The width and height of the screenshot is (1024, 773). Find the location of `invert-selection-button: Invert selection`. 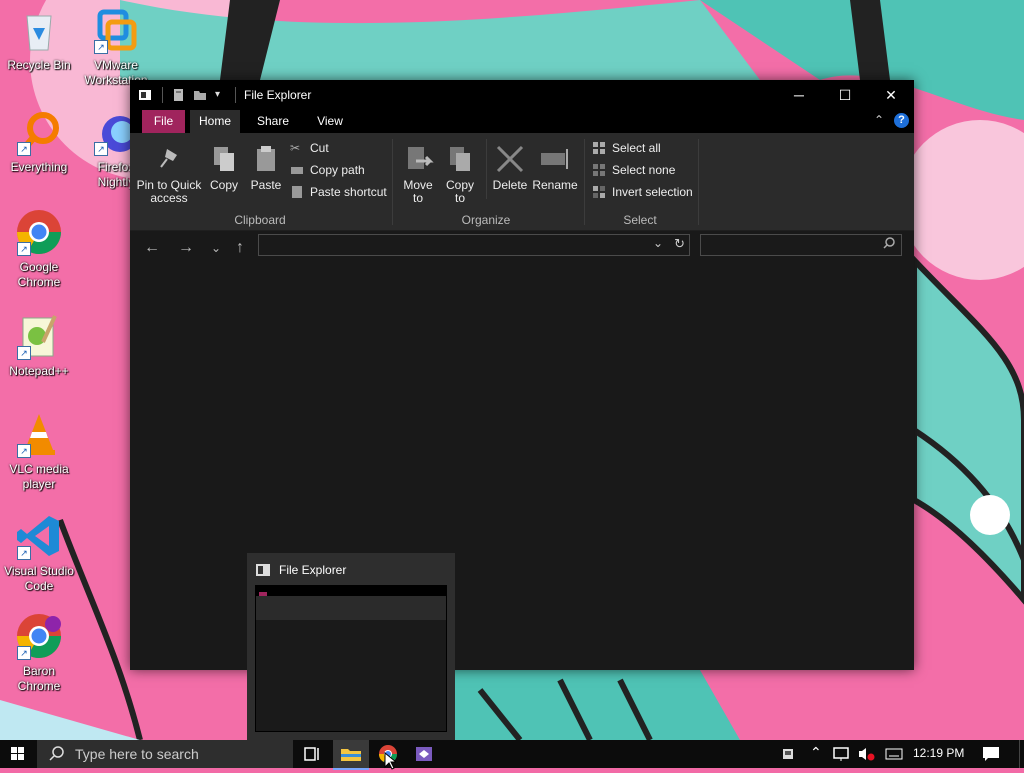

invert-selection-button: Invert selection is located at coordinates (642, 192).